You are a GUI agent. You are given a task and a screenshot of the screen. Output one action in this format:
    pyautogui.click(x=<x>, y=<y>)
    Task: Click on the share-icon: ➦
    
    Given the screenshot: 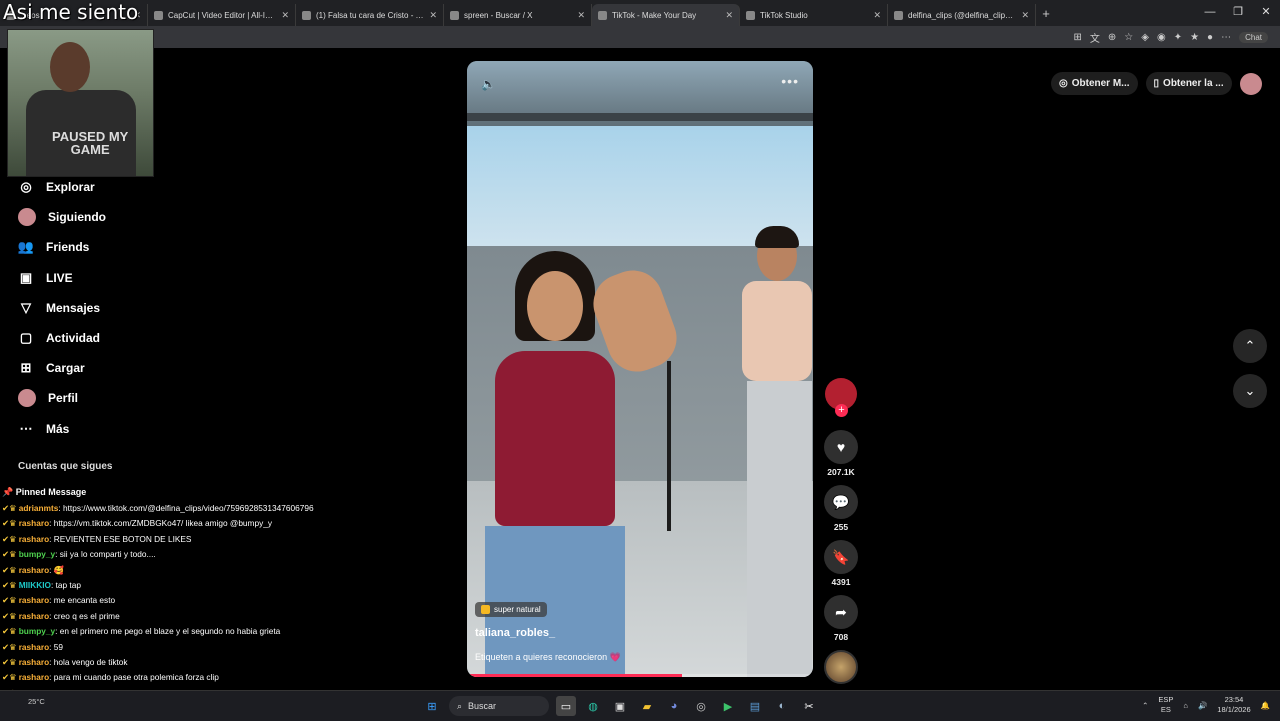 What is the action you would take?
    pyautogui.click(x=841, y=611)
    